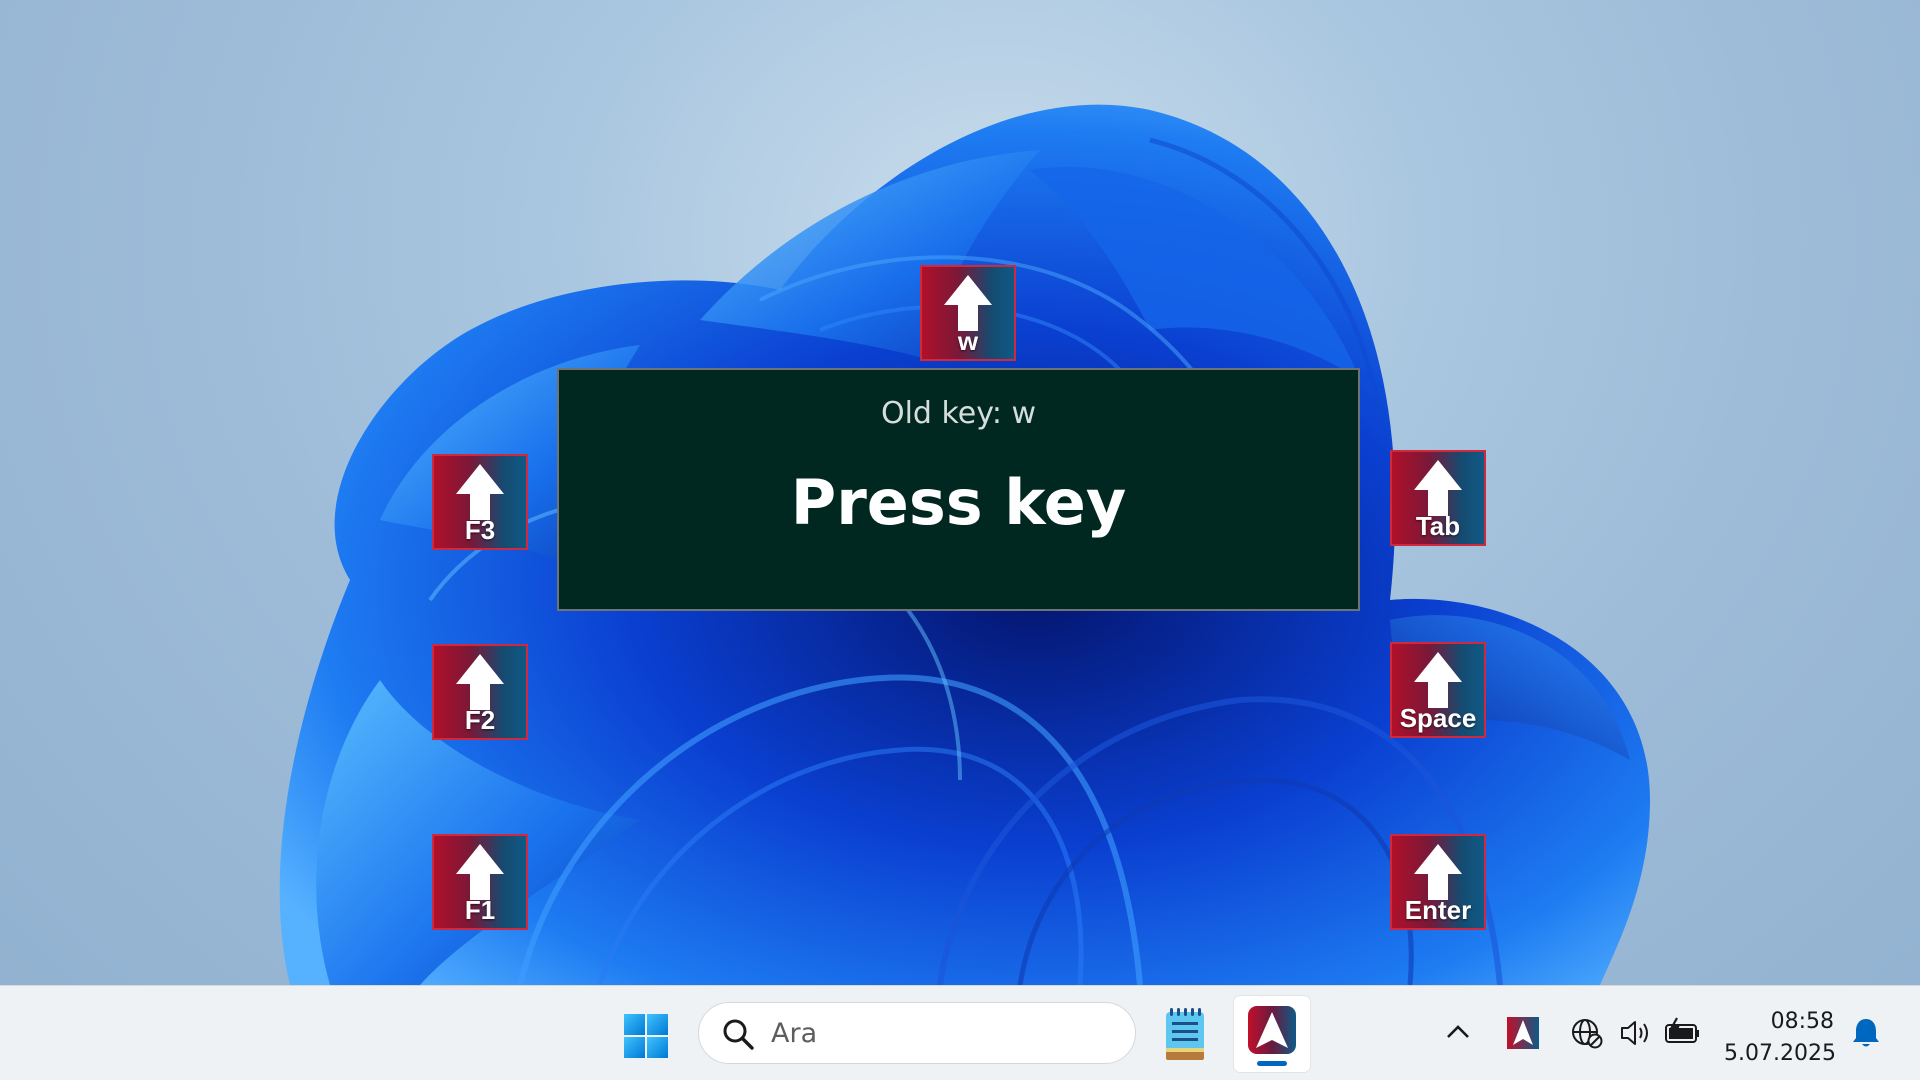 The width and height of the screenshot is (1920, 1080). What do you see at coordinates (968, 313) in the screenshot?
I see `desktop-key-w: w` at bounding box center [968, 313].